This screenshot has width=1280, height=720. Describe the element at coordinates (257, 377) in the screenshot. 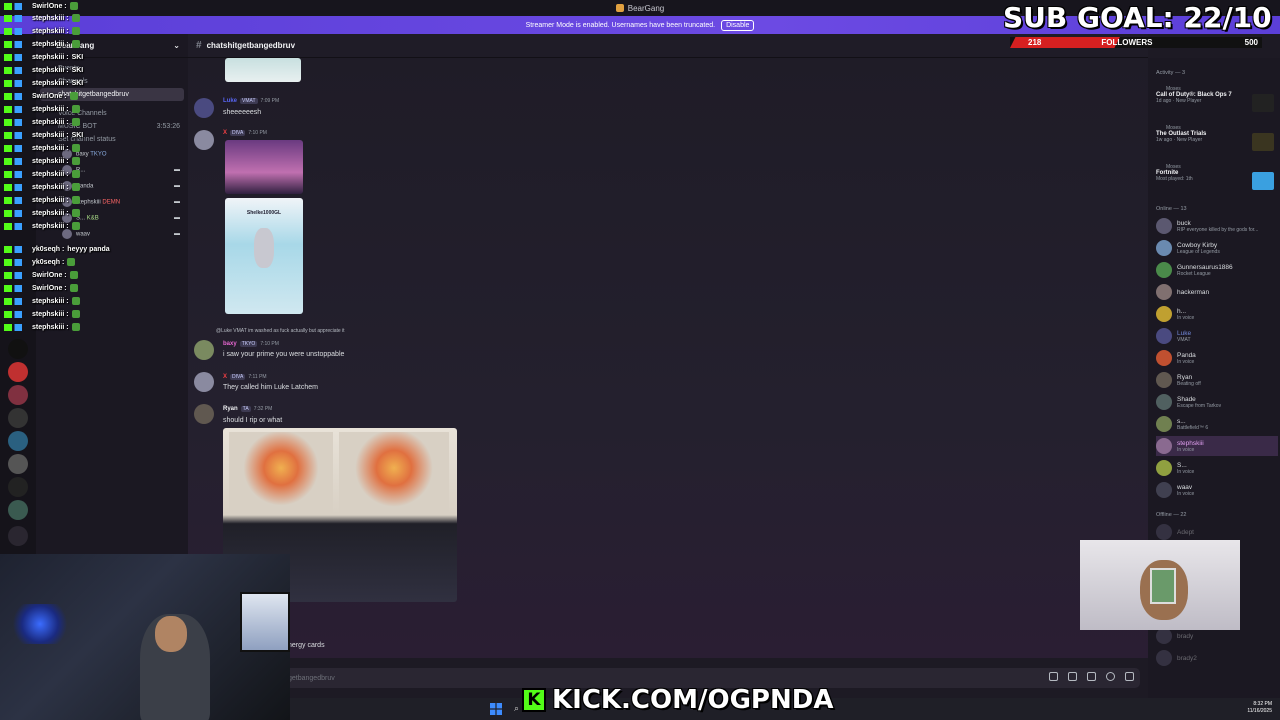

I see `message-time: 7:11 PM` at that location.